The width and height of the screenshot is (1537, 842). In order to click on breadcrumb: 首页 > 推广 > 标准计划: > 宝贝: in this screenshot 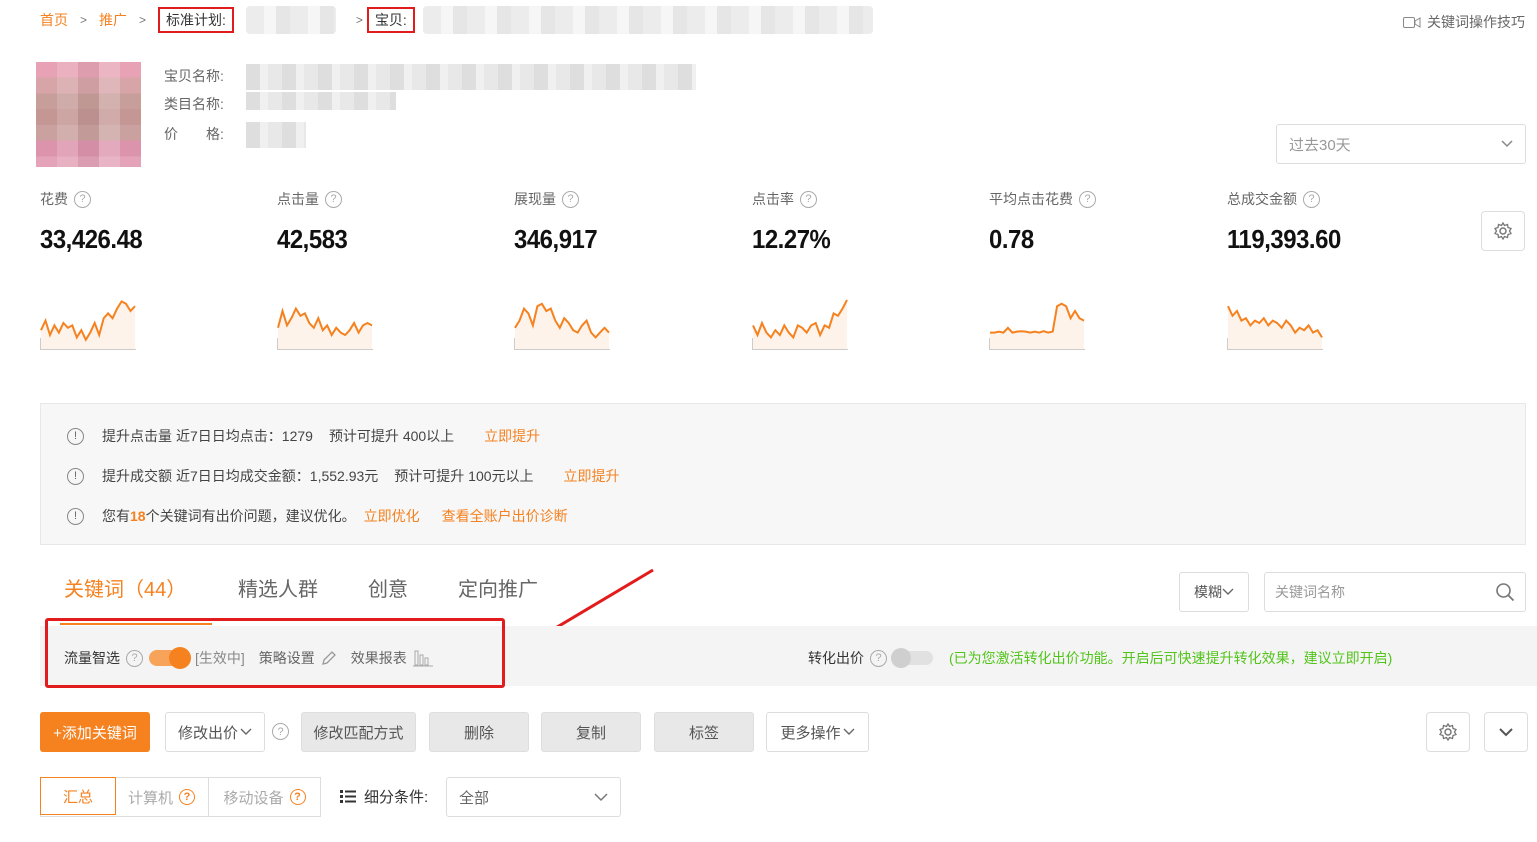, I will do `click(456, 20)`.